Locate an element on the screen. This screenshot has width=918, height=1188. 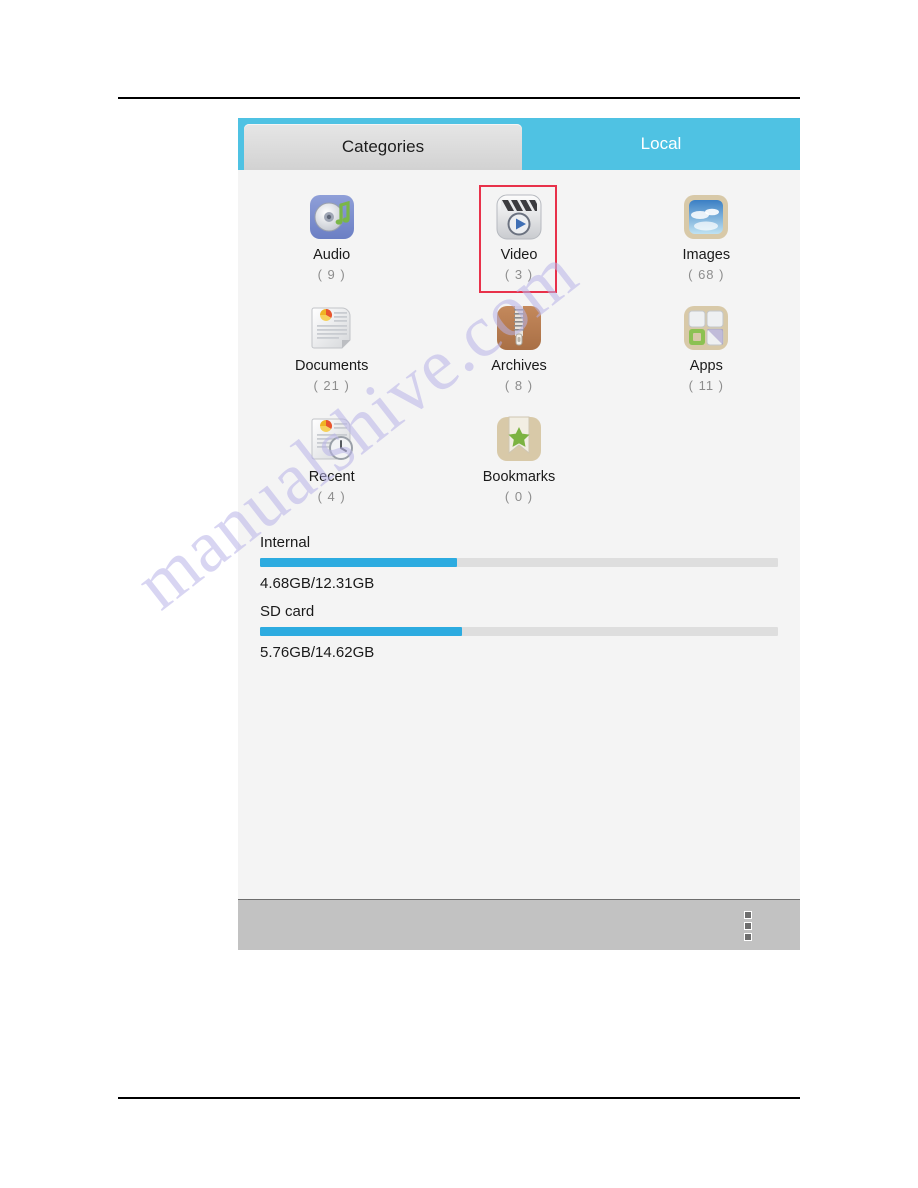
category-count: ( 0 ) is located at coordinates (519, 496).